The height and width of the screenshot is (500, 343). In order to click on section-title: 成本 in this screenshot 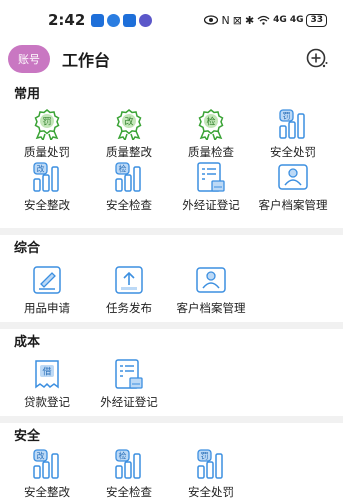, I will do `click(27, 342)`.